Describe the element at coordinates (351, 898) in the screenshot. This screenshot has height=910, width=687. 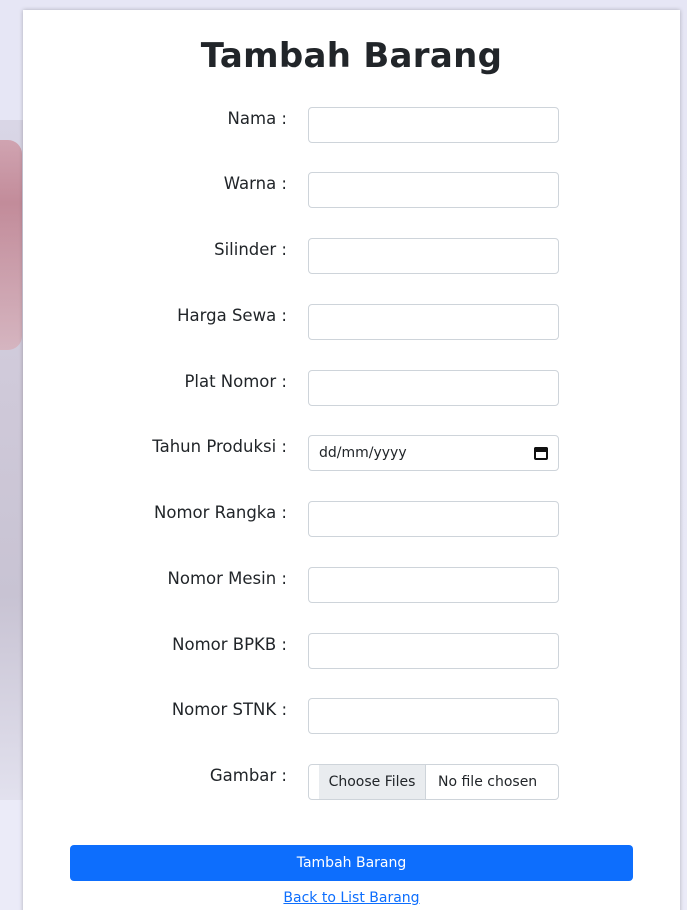
I see `back-to-list-link: Back to List Barang` at that location.